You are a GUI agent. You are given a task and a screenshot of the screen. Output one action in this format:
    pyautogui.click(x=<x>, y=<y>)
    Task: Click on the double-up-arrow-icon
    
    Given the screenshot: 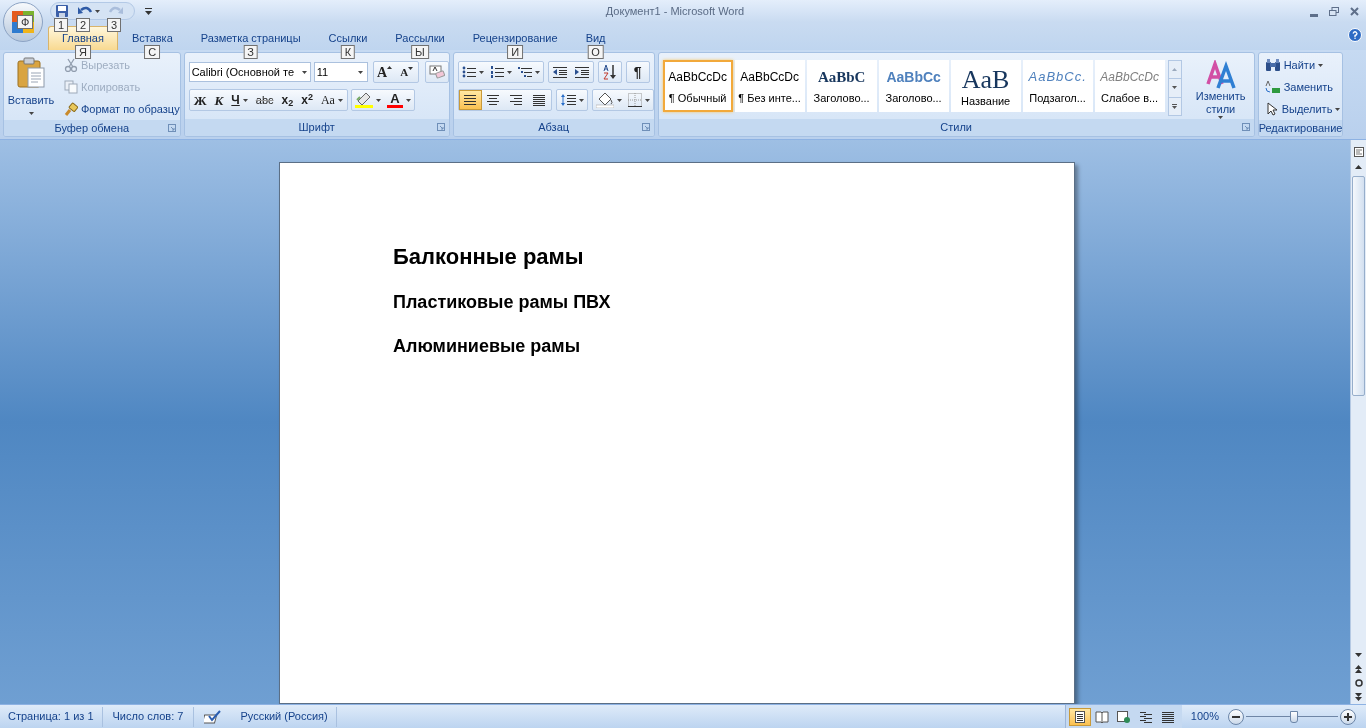 What is the action you would take?
    pyautogui.click(x=1358, y=669)
    